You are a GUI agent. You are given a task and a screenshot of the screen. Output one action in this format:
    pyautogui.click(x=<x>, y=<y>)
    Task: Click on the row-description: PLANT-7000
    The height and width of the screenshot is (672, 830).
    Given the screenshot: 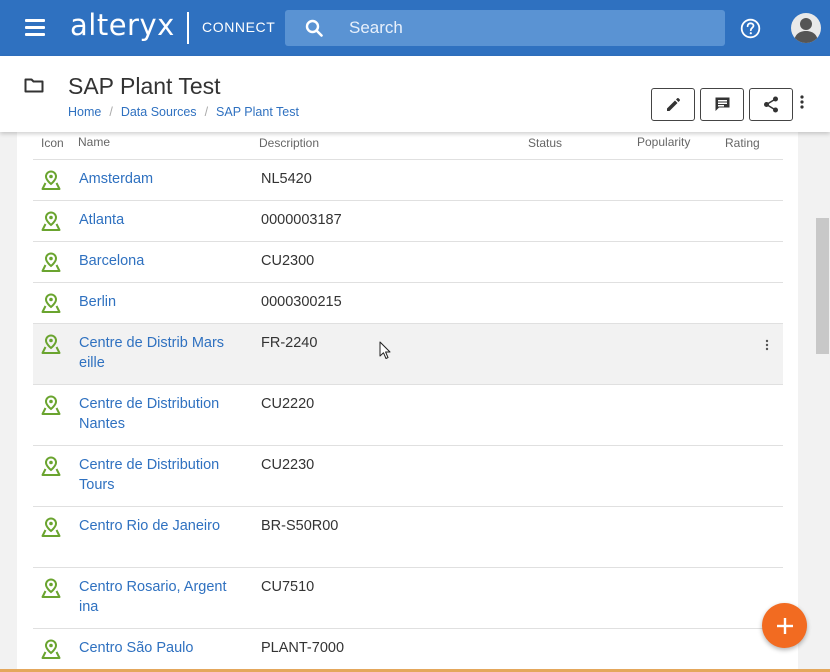 What is the action you would take?
    pyautogui.click(x=303, y=648)
    